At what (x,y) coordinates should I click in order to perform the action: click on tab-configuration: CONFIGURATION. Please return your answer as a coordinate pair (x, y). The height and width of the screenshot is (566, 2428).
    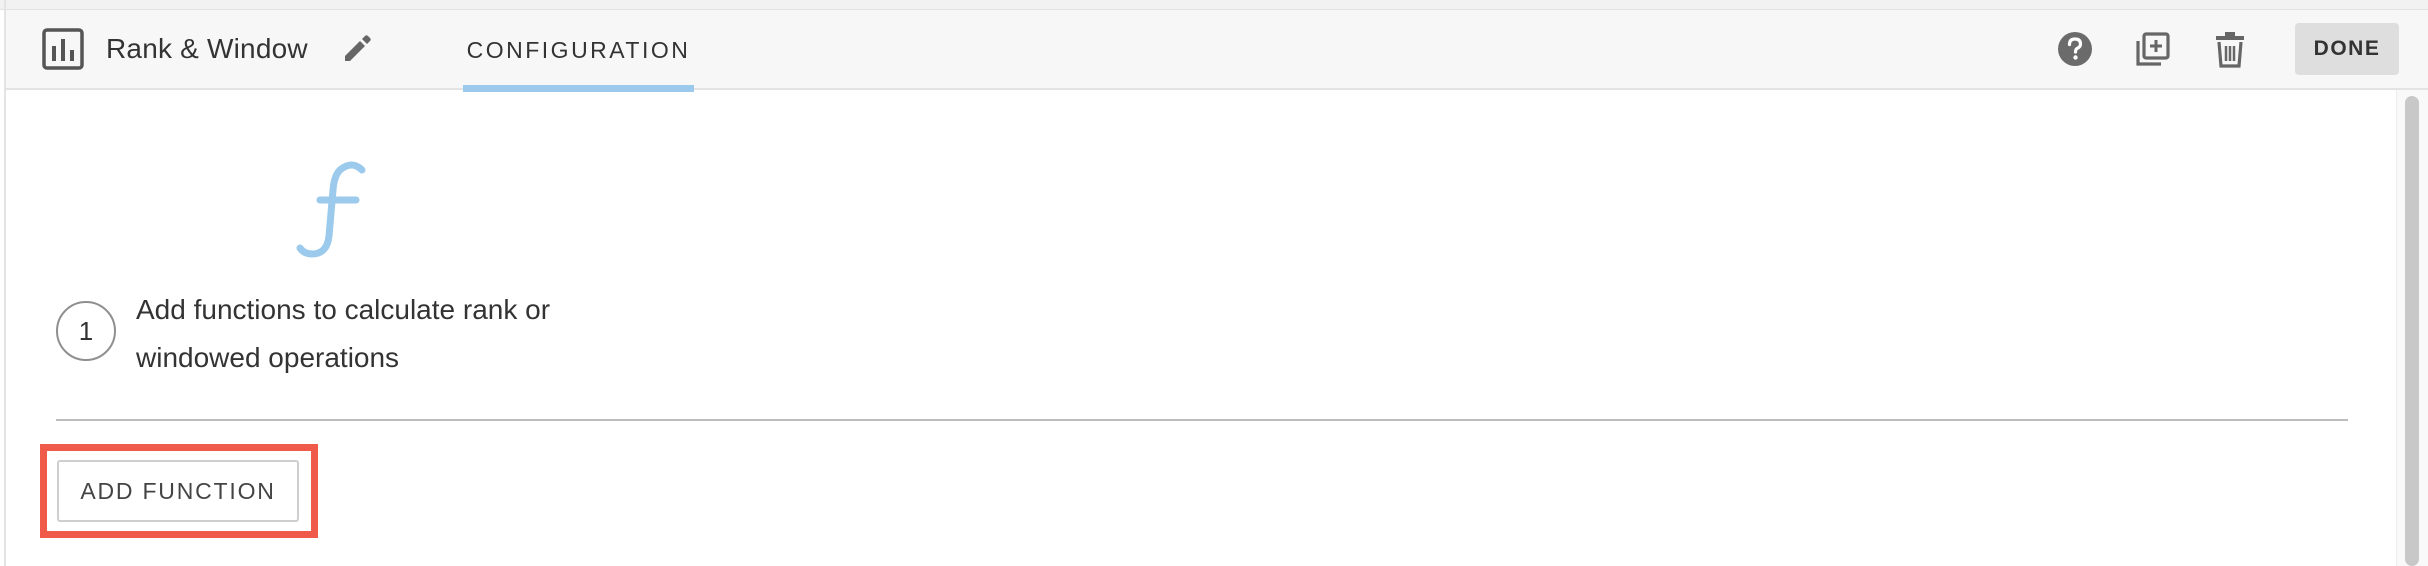
    Looking at the image, I should click on (578, 51).